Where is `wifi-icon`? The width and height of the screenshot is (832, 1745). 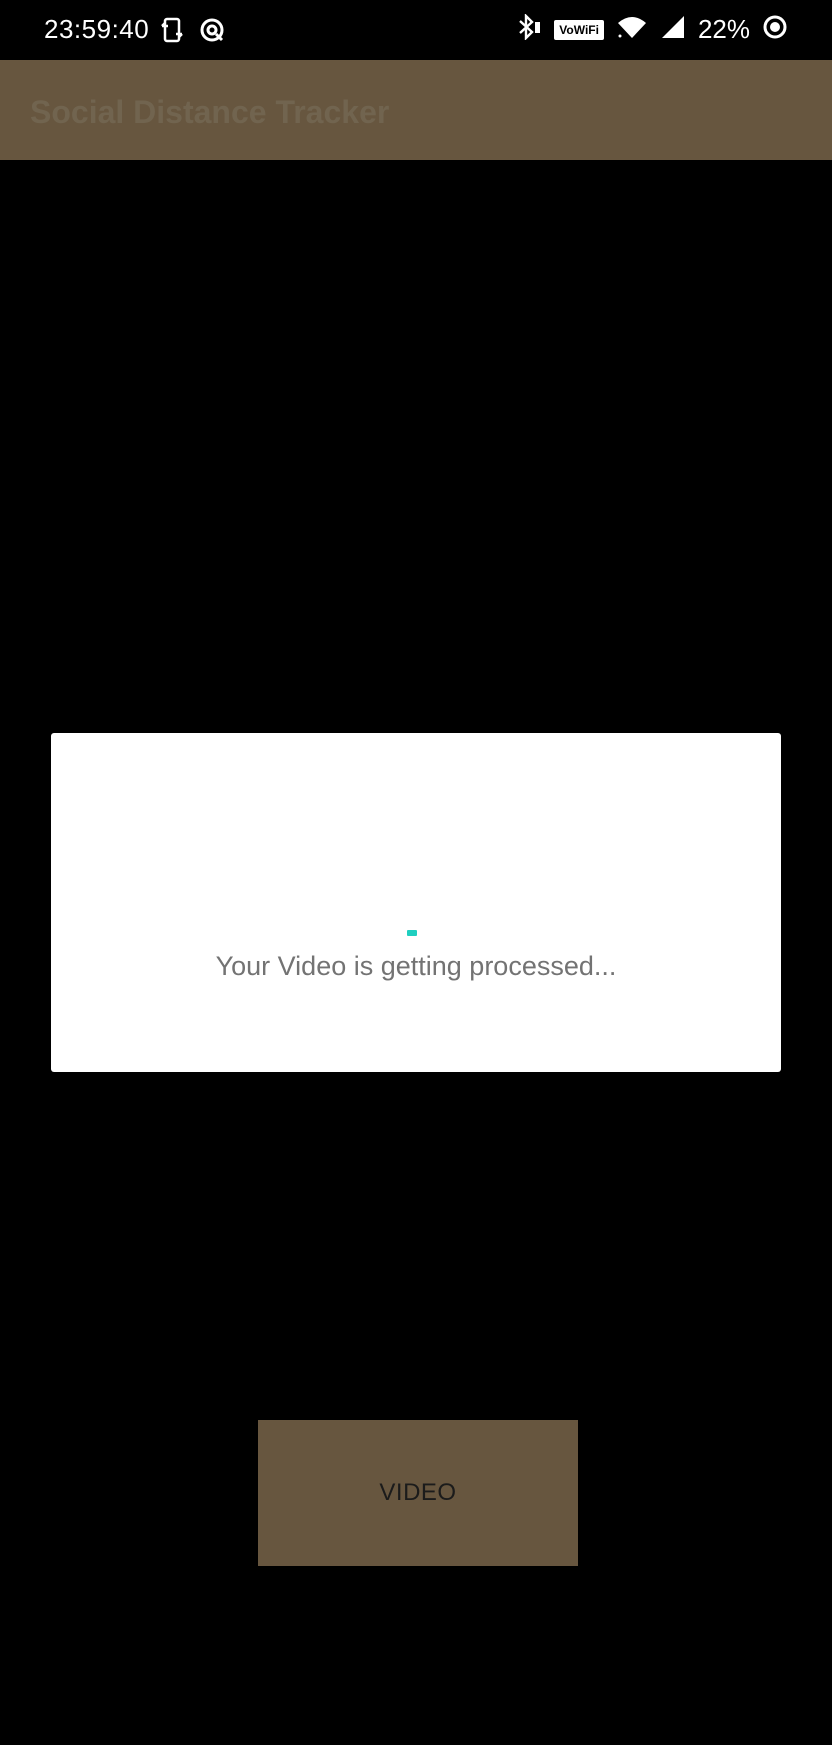 wifi-icon is located at coordinates (632, 29).